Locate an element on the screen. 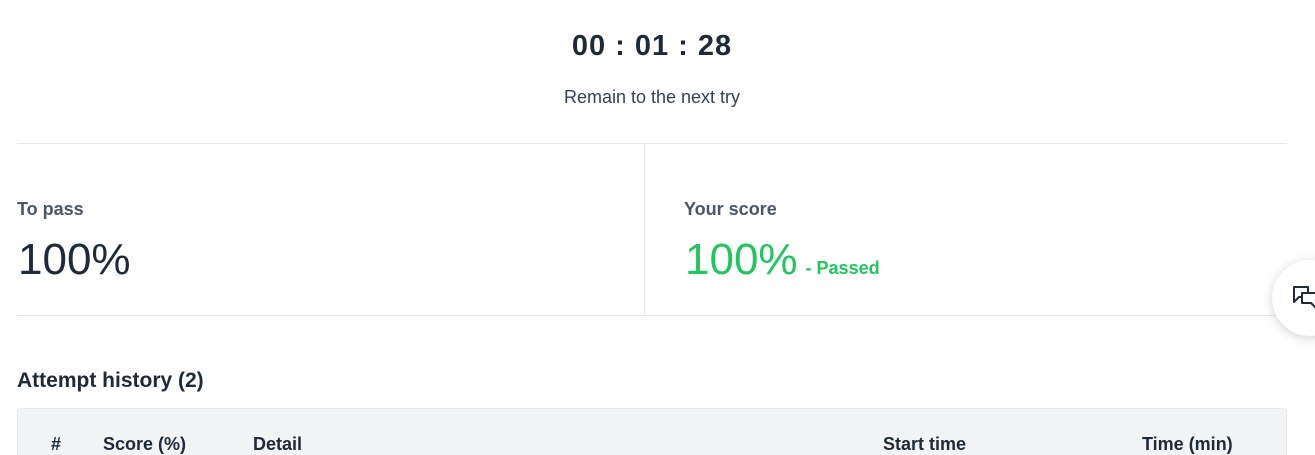 This screenshot has height=455, width=1315. to-pass-value: 100% is located at coordinates (74, 259).